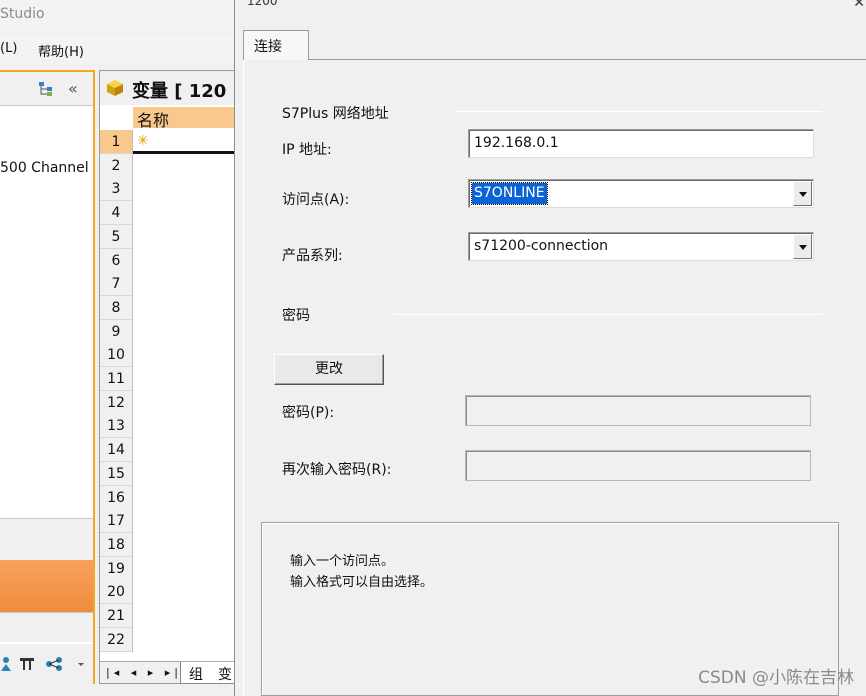 The width and height of the screenshot is (866, 696). Describe the element at coordinates (776, 678) in the screenshot. I see `watermark: CSDN @小陈在吉林` at that location.